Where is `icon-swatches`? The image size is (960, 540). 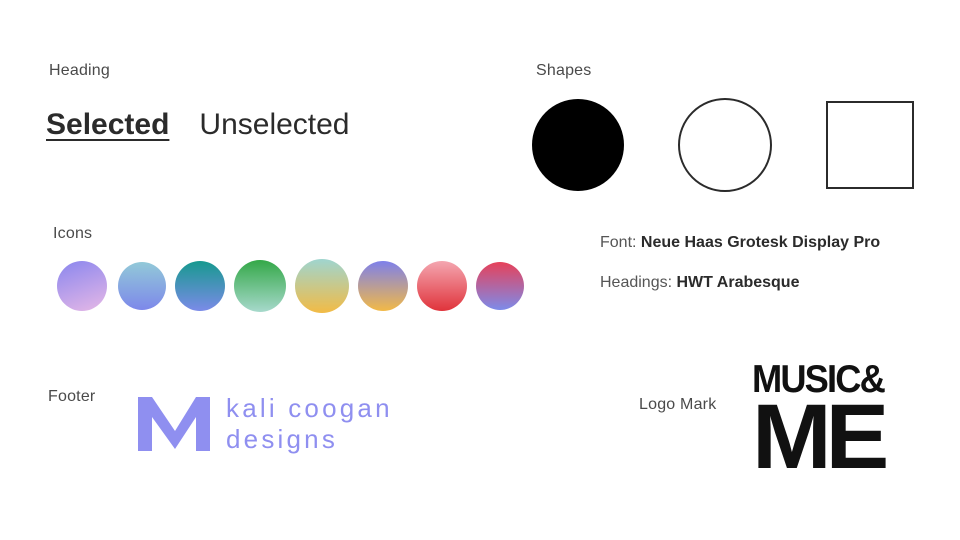
icon-swatches is located at coordinates (290, 286).